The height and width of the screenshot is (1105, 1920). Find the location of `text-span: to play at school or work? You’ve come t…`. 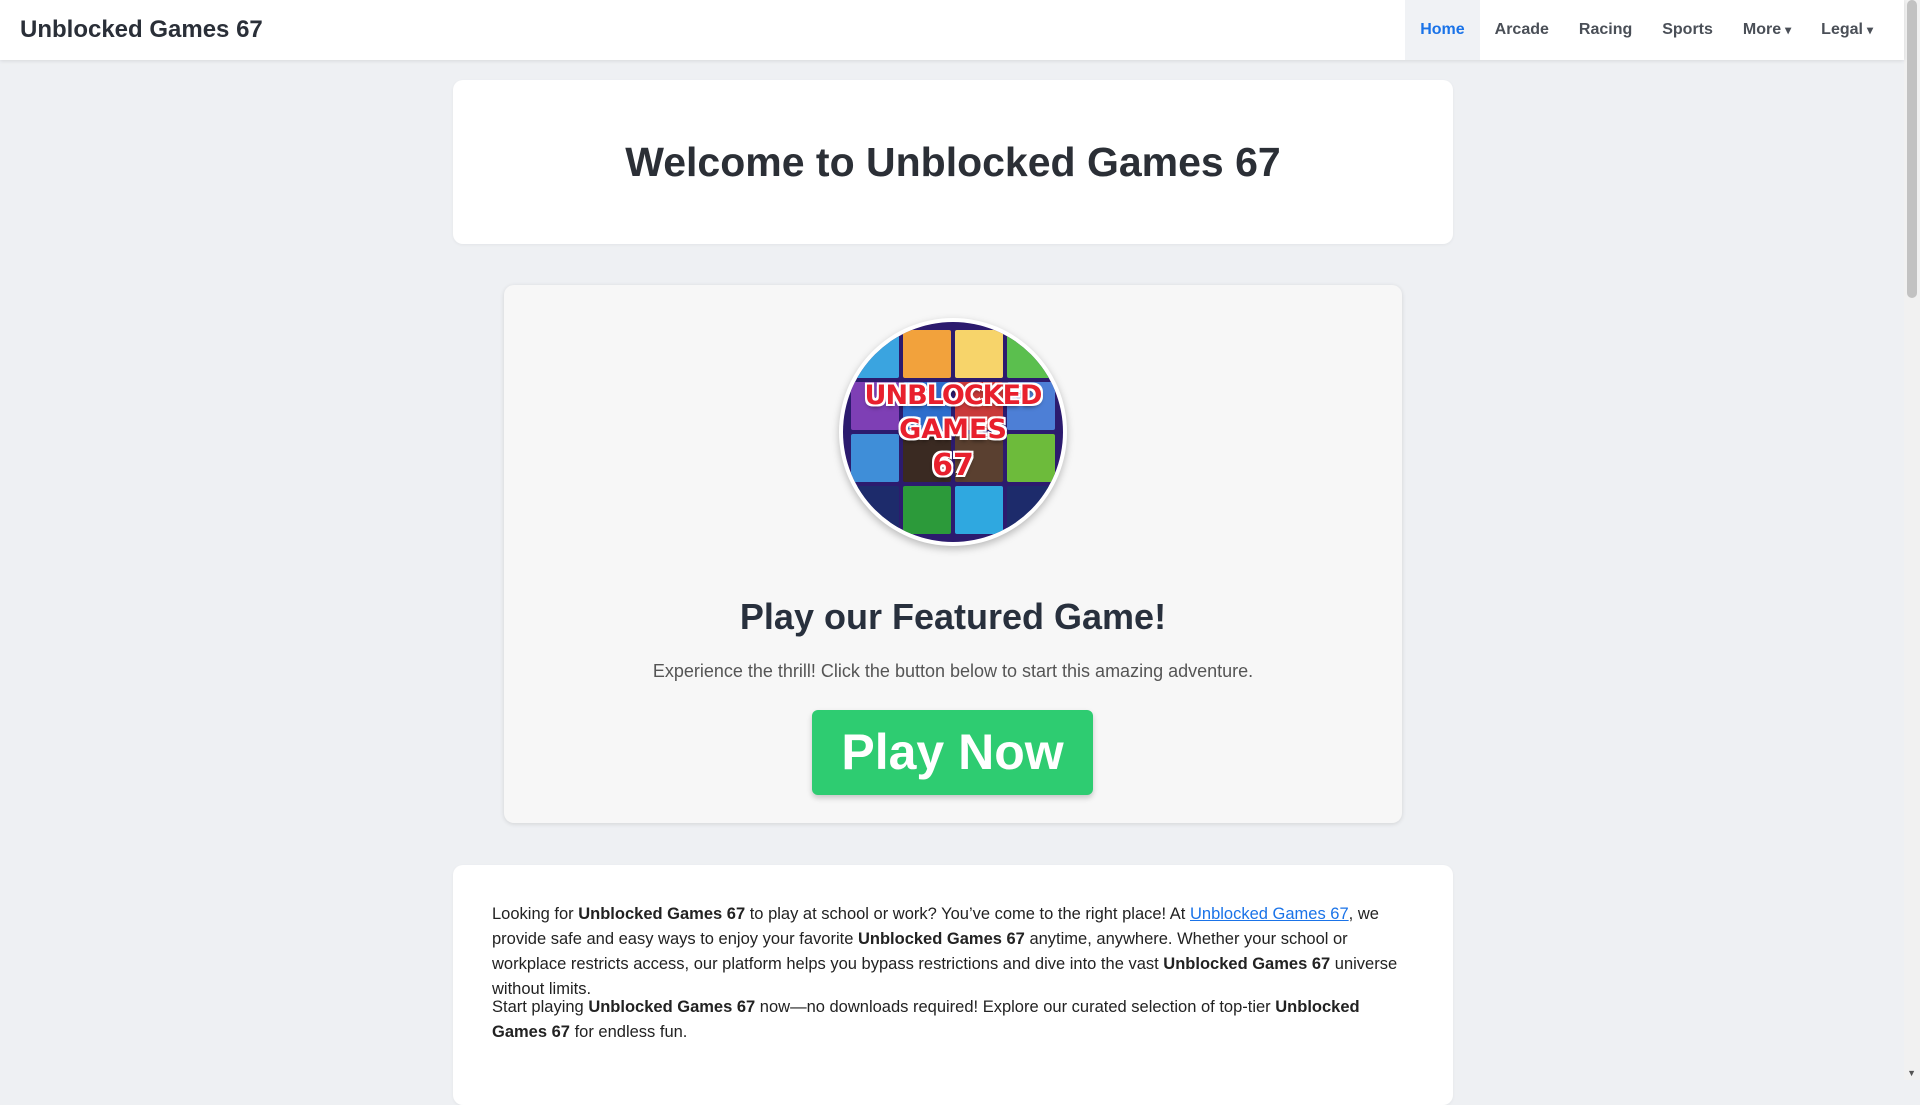

text-span: to play at school or work? You’ve come t… is located at coordinates (967, 914).